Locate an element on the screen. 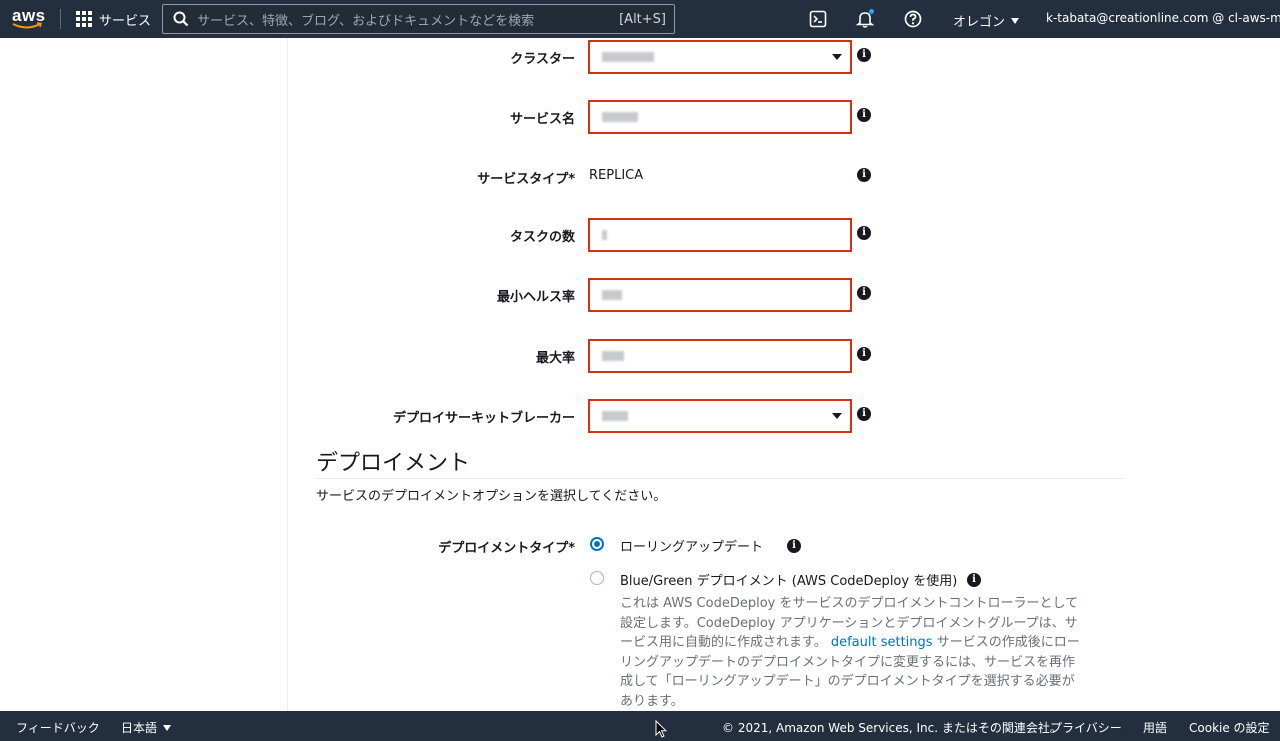  service-type-row: サービスタイプ* REPLICA i is located at coordinates (600, 177).